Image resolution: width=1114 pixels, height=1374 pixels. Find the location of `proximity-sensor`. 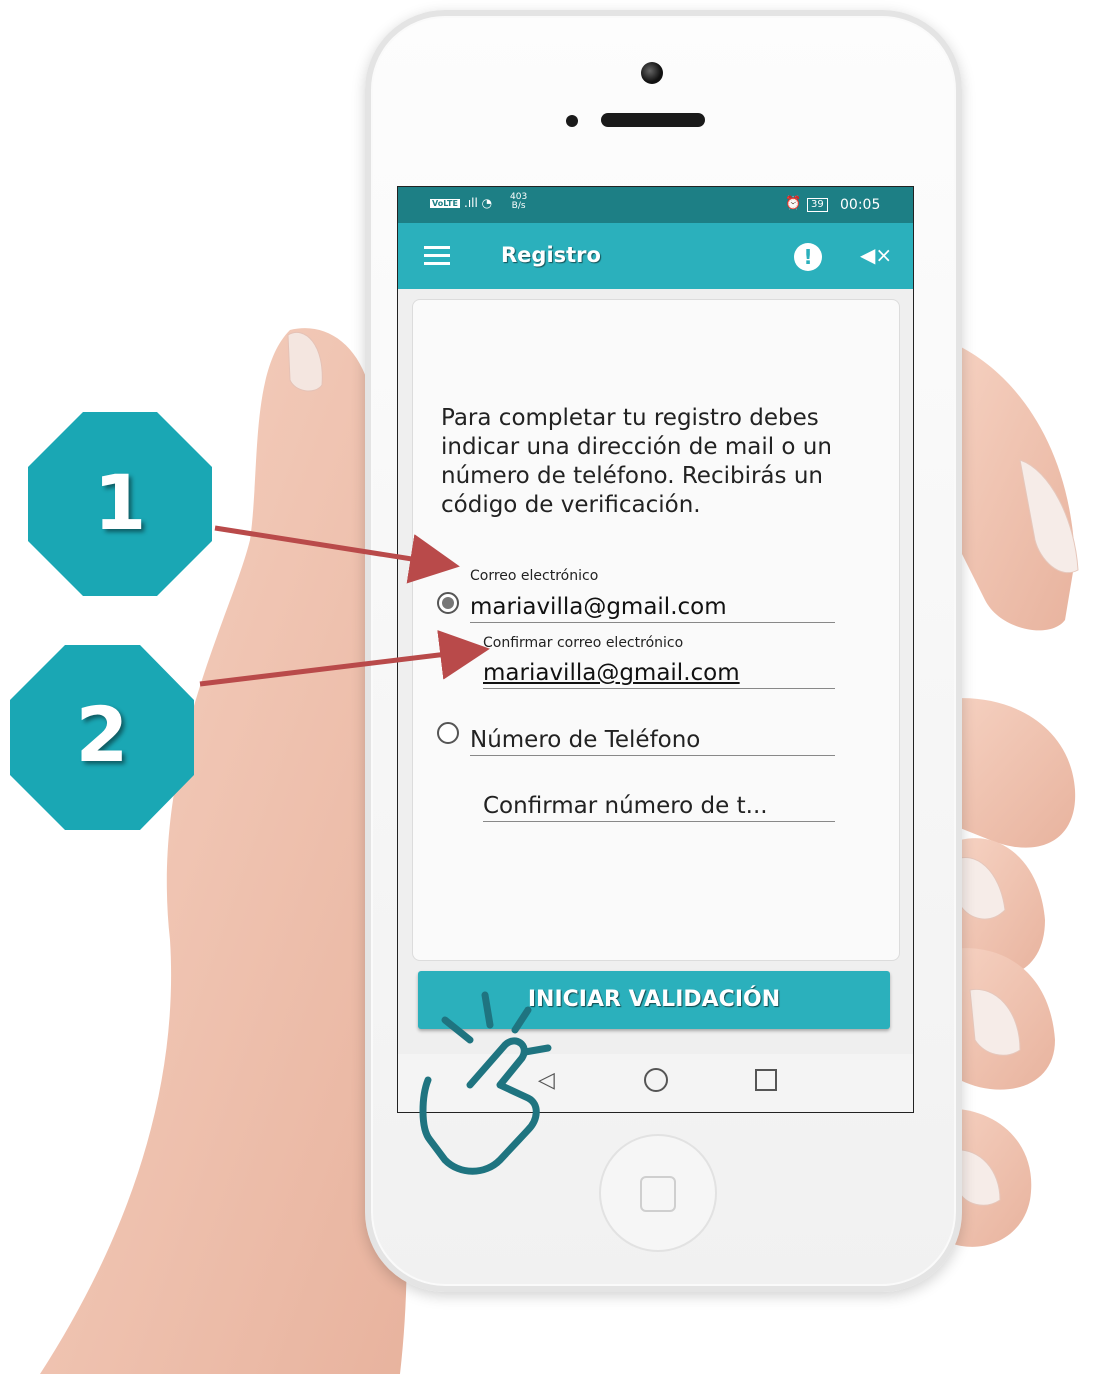

proximity-sensor is located at coordinates (572, 121).